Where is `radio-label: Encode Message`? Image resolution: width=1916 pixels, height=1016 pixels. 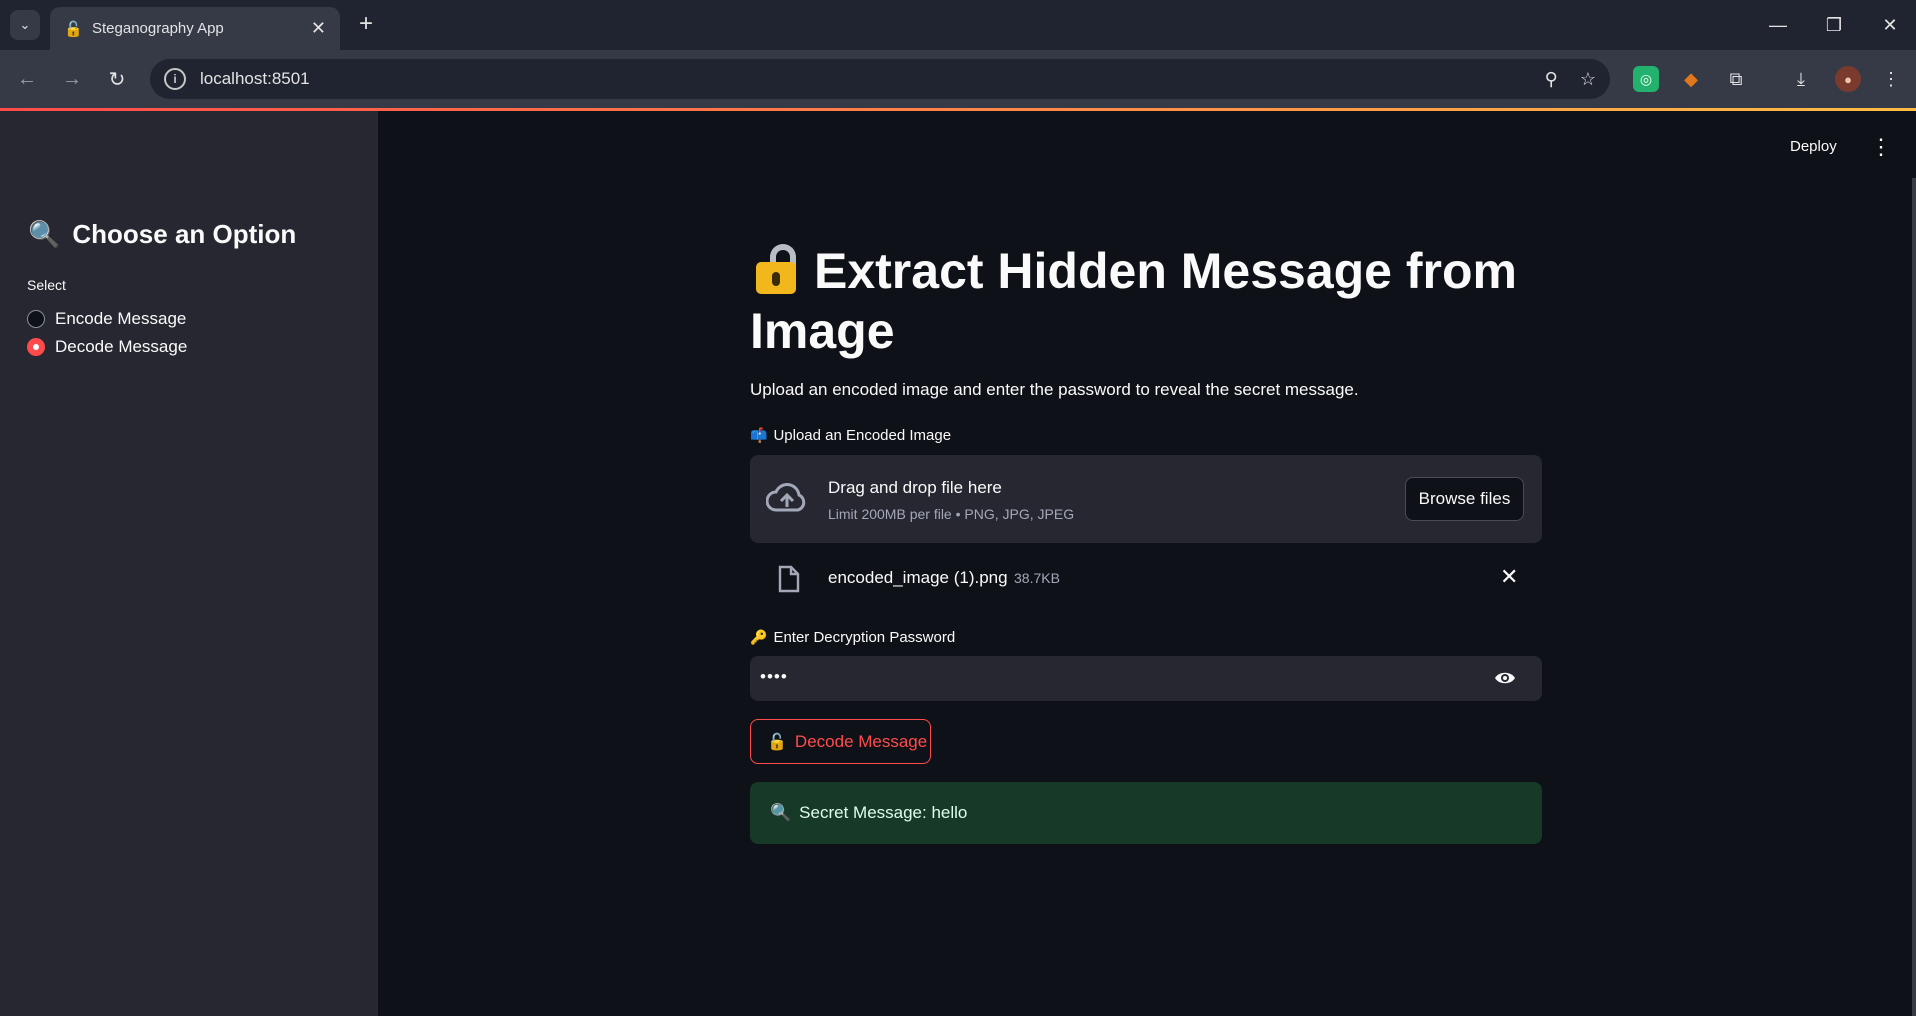 radio-label: Encode Message is located at coordinates (121, 318).